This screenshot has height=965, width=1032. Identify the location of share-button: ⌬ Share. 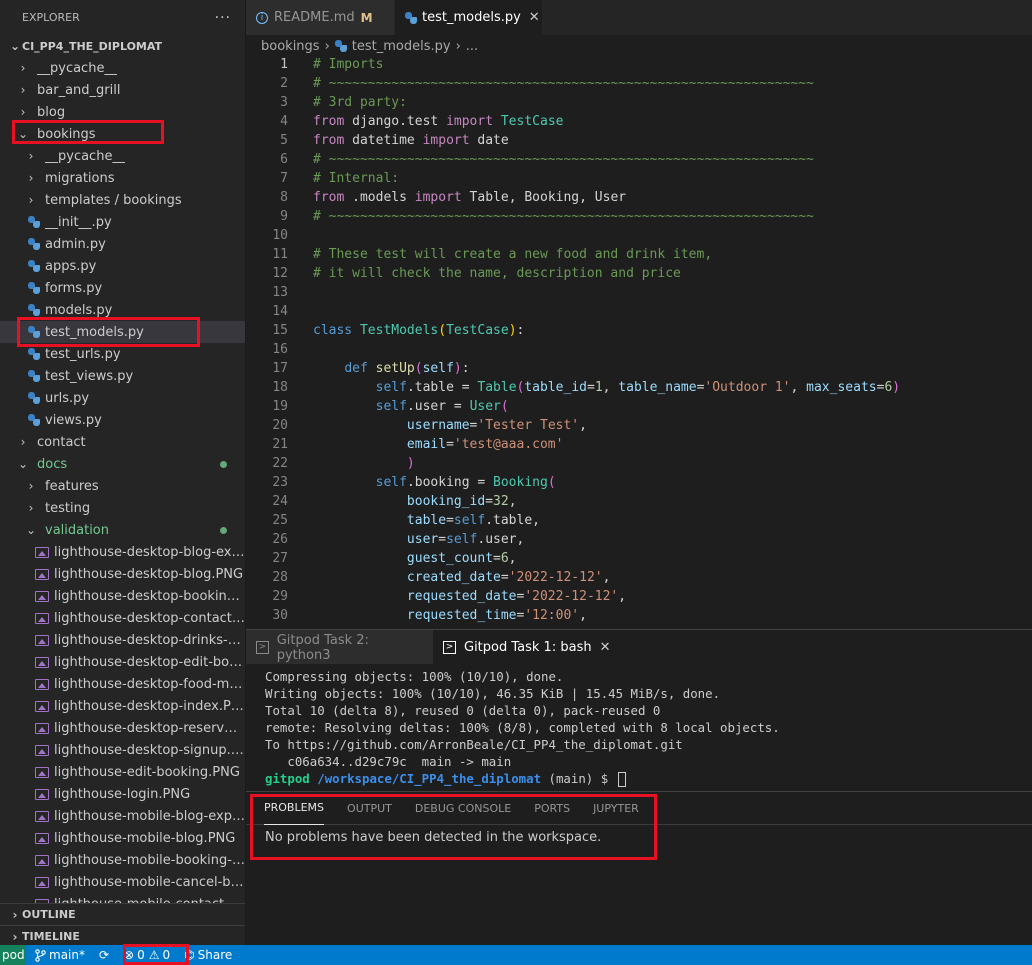
(208, 955).